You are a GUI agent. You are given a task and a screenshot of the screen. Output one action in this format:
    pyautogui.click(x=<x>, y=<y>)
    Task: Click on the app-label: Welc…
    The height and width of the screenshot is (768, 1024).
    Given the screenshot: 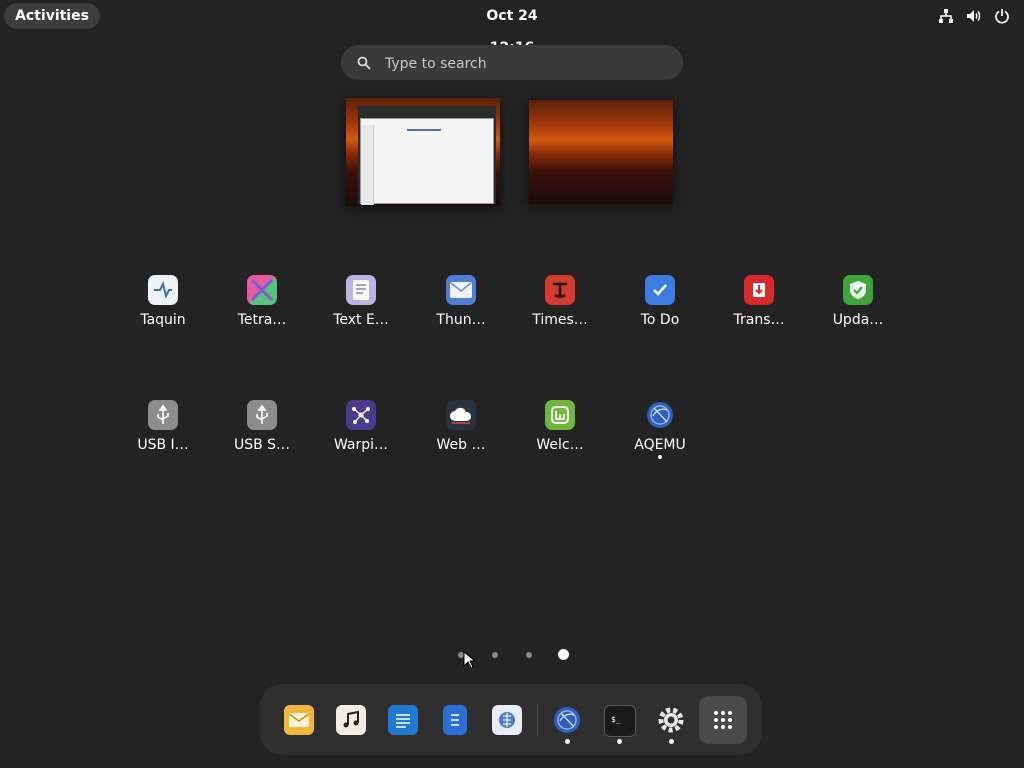 What is the action you would take?
    pyautogui.click(x=560, y=445)
    